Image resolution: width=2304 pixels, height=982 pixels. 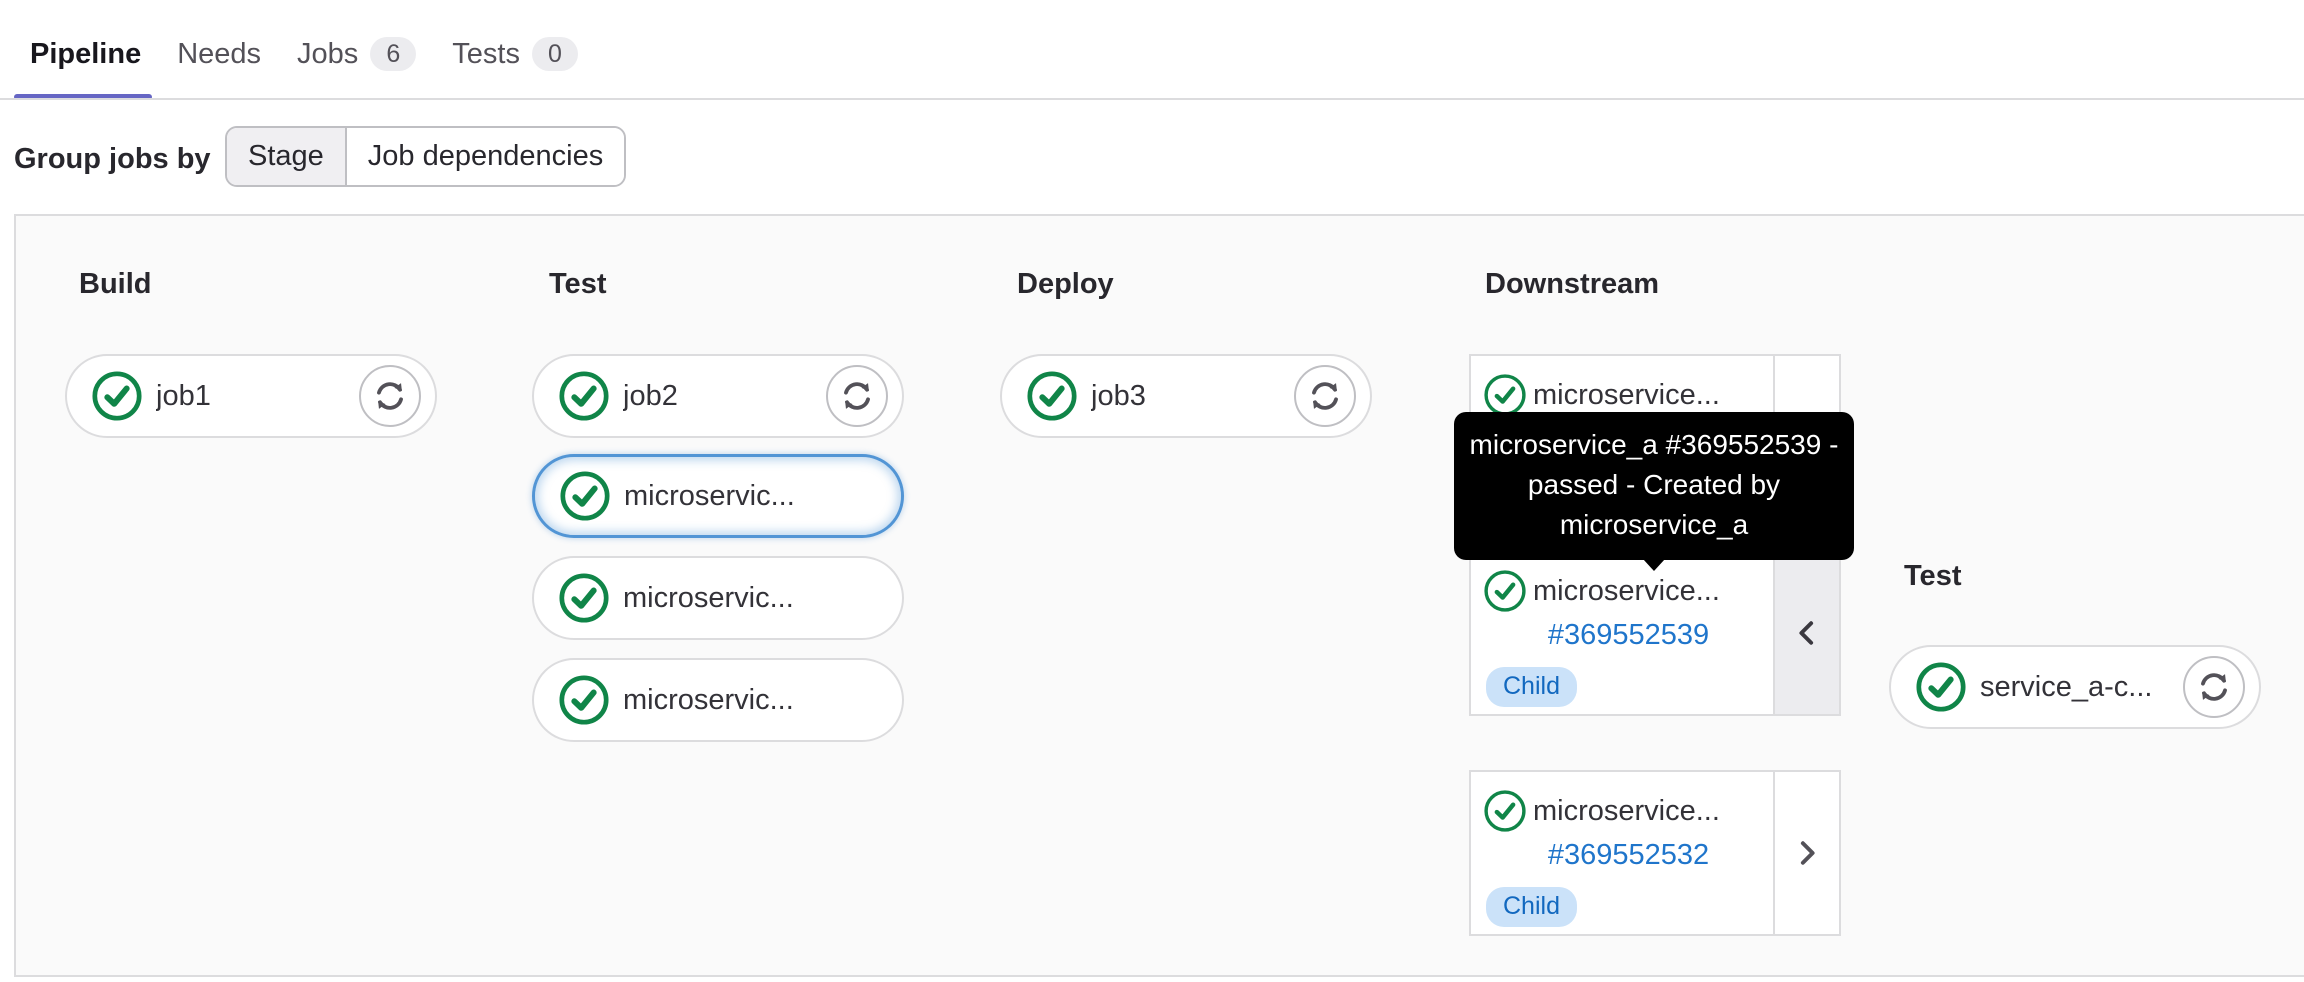 I want to click on downstream-card-2: microservice... #369552539 Child, so click(x=1655, y=633).